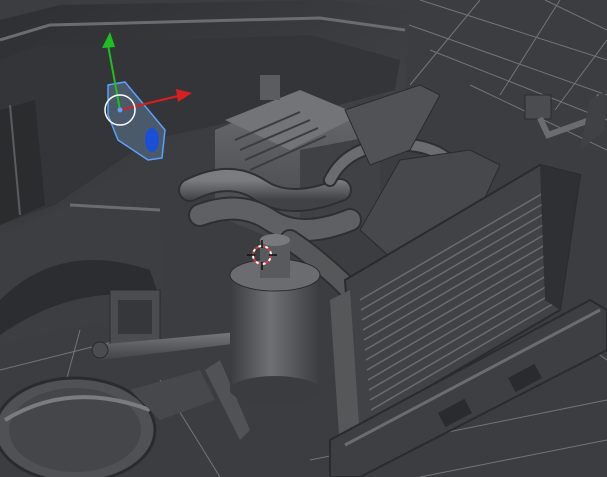 This screenshot has width=607, height=477. I want to click on selected-face-highlight, so click(152, 140).